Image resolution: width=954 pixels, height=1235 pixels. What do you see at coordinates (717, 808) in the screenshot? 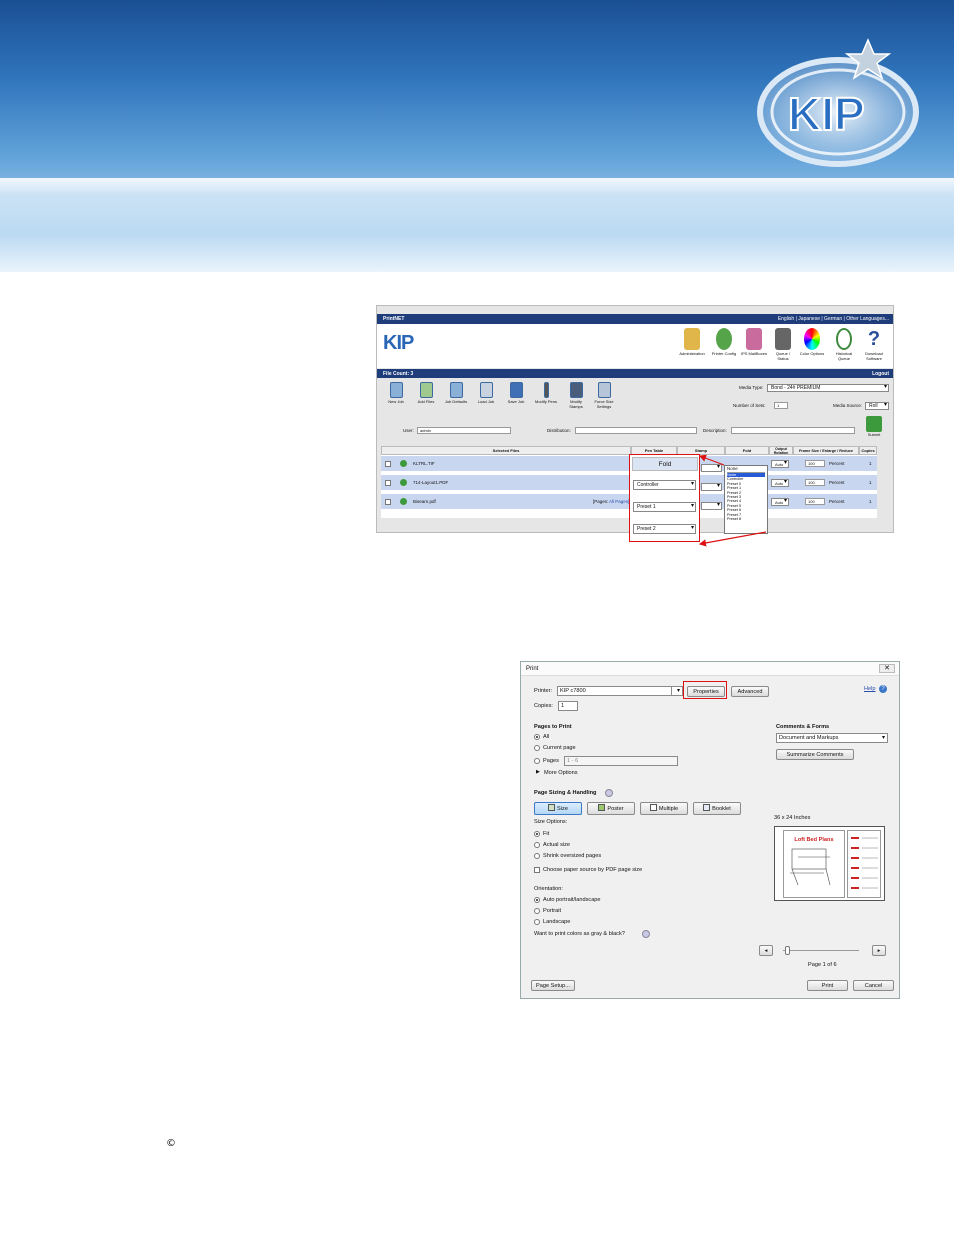
I see `tab-booklet: Booklet` at bounding box center [717, 808].